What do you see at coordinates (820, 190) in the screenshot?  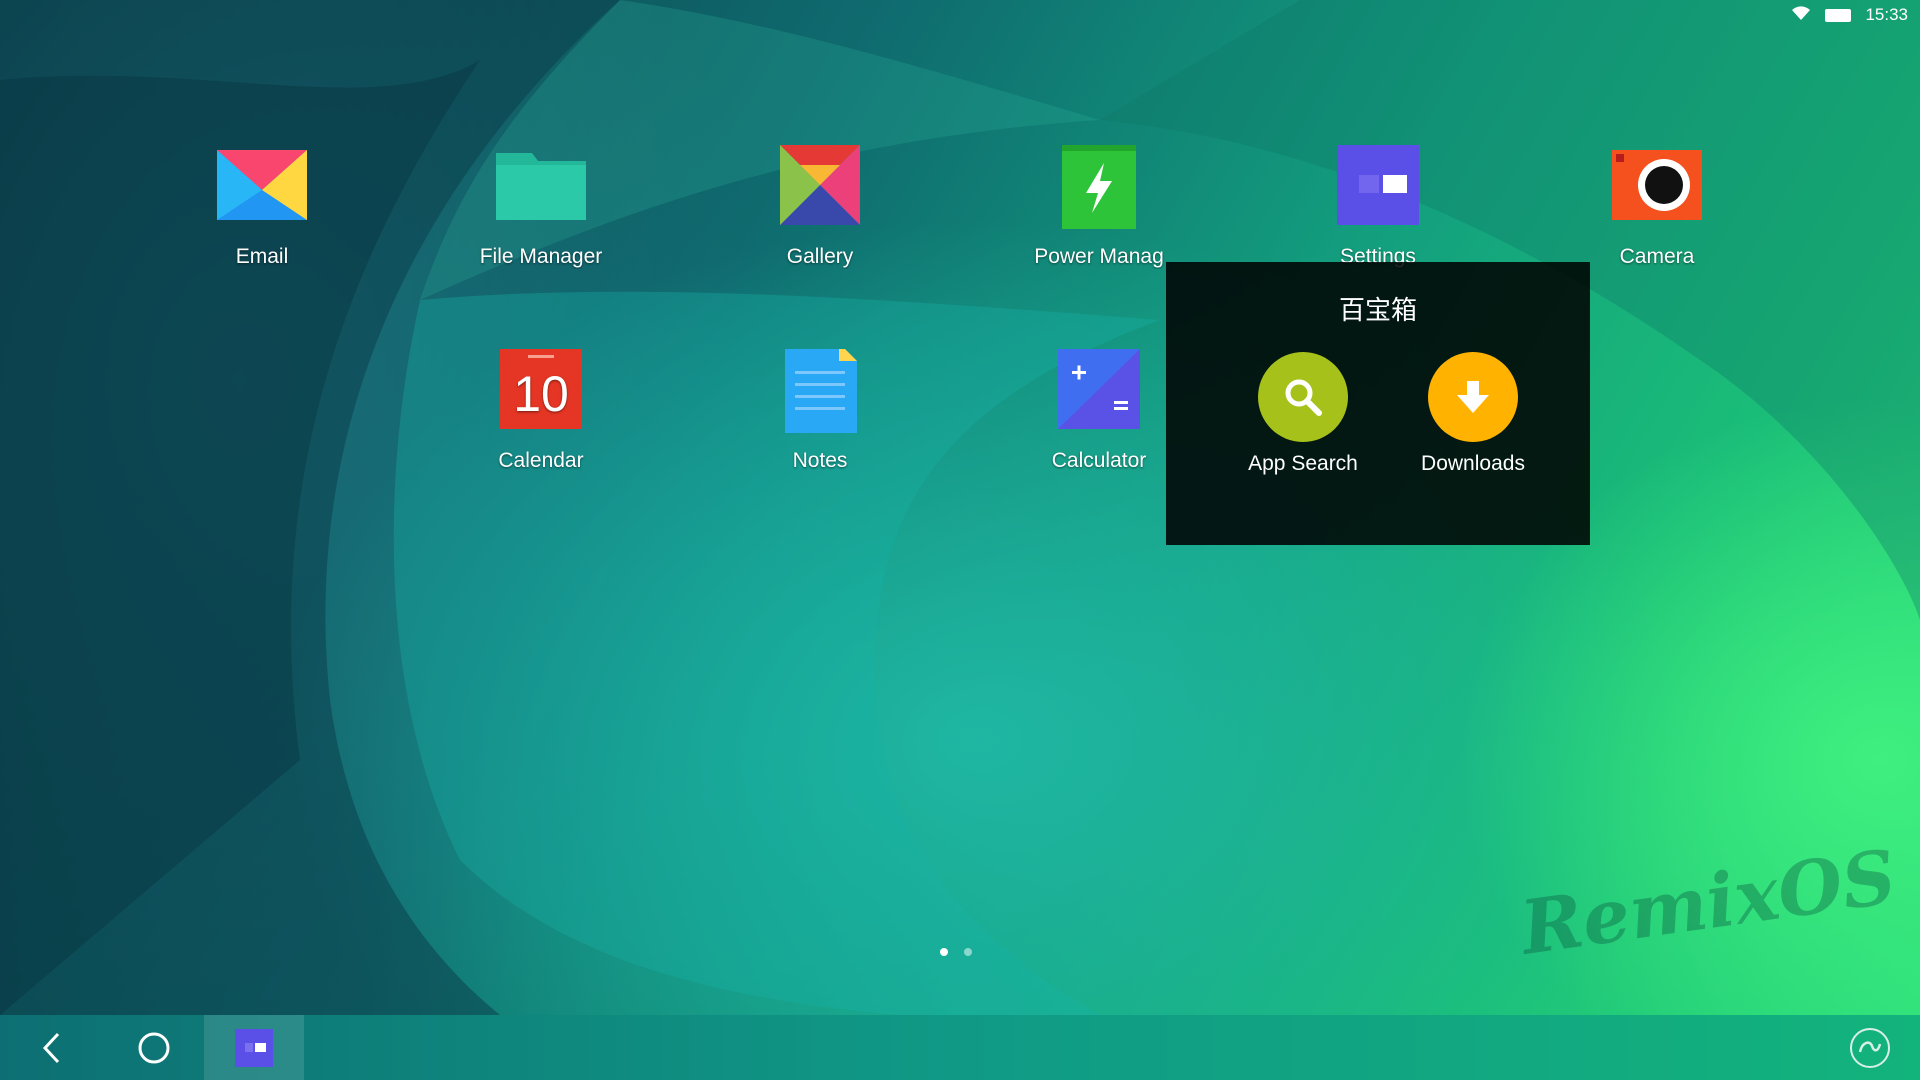 I see `gallery-icon` at bounding box center [820, 190].